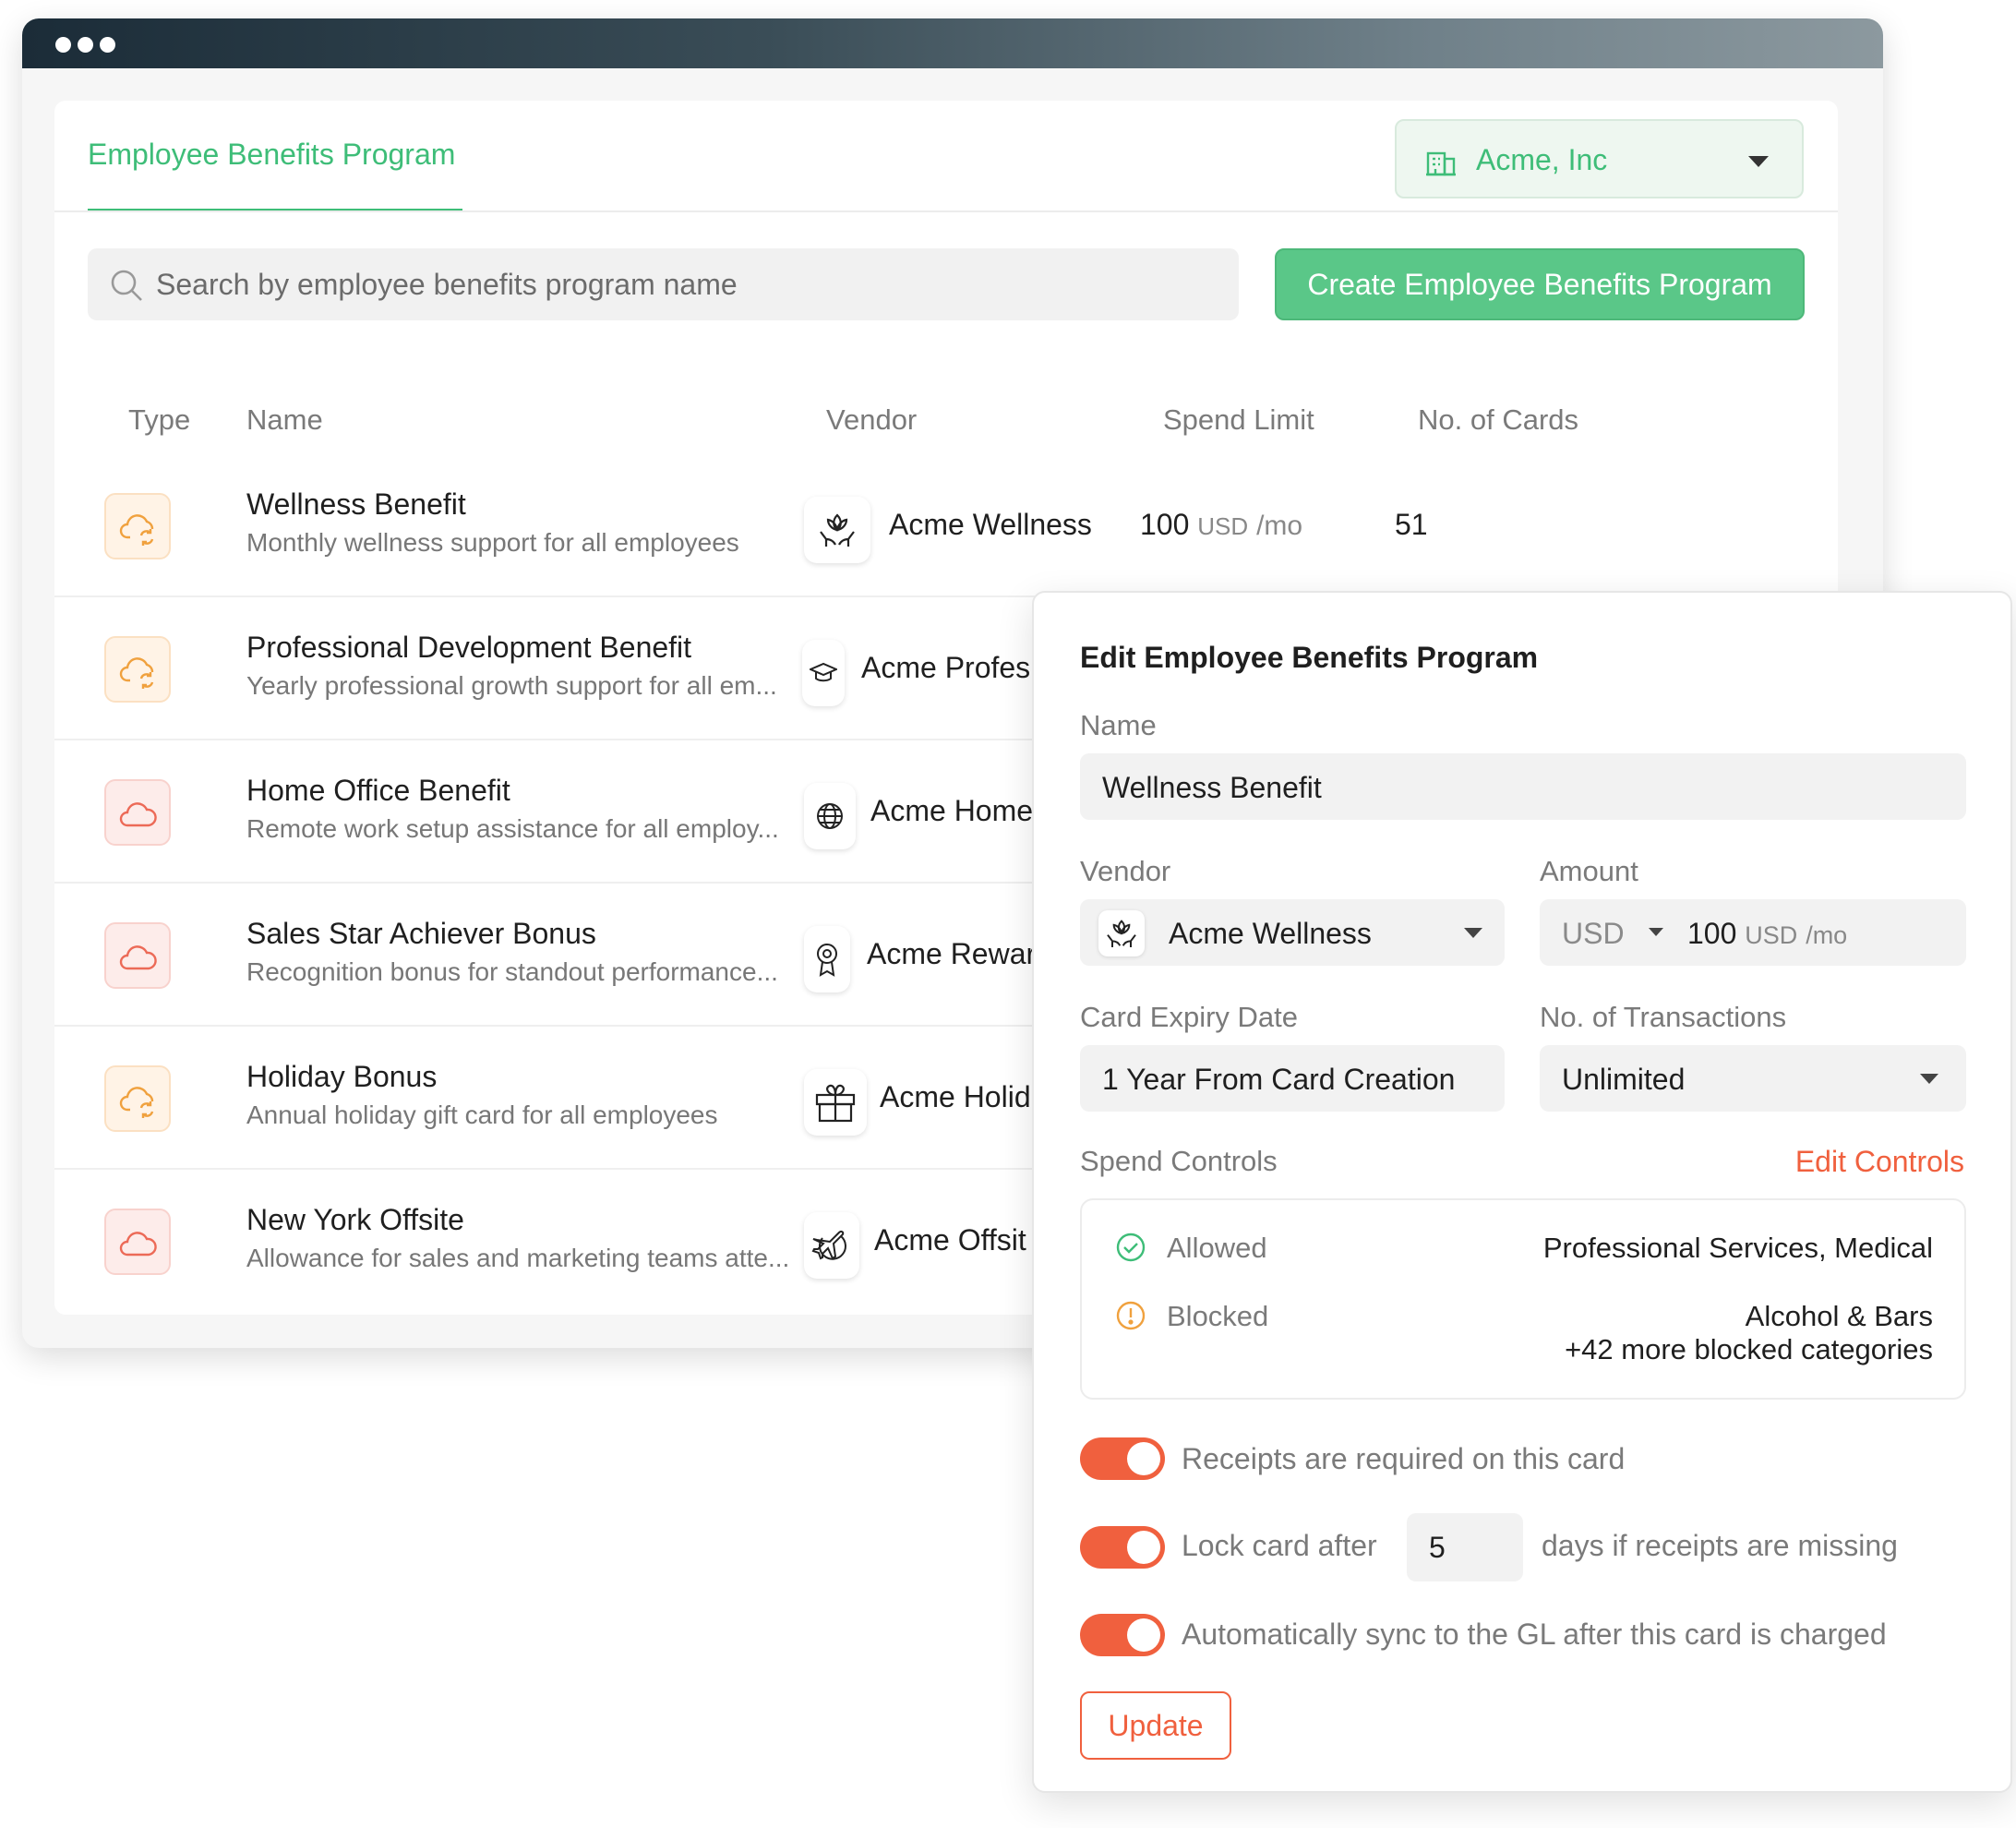  What do you see at coordinates (952, 43) in the screenshot?
I see `window-titlebar` at bounding box center [952, 43].